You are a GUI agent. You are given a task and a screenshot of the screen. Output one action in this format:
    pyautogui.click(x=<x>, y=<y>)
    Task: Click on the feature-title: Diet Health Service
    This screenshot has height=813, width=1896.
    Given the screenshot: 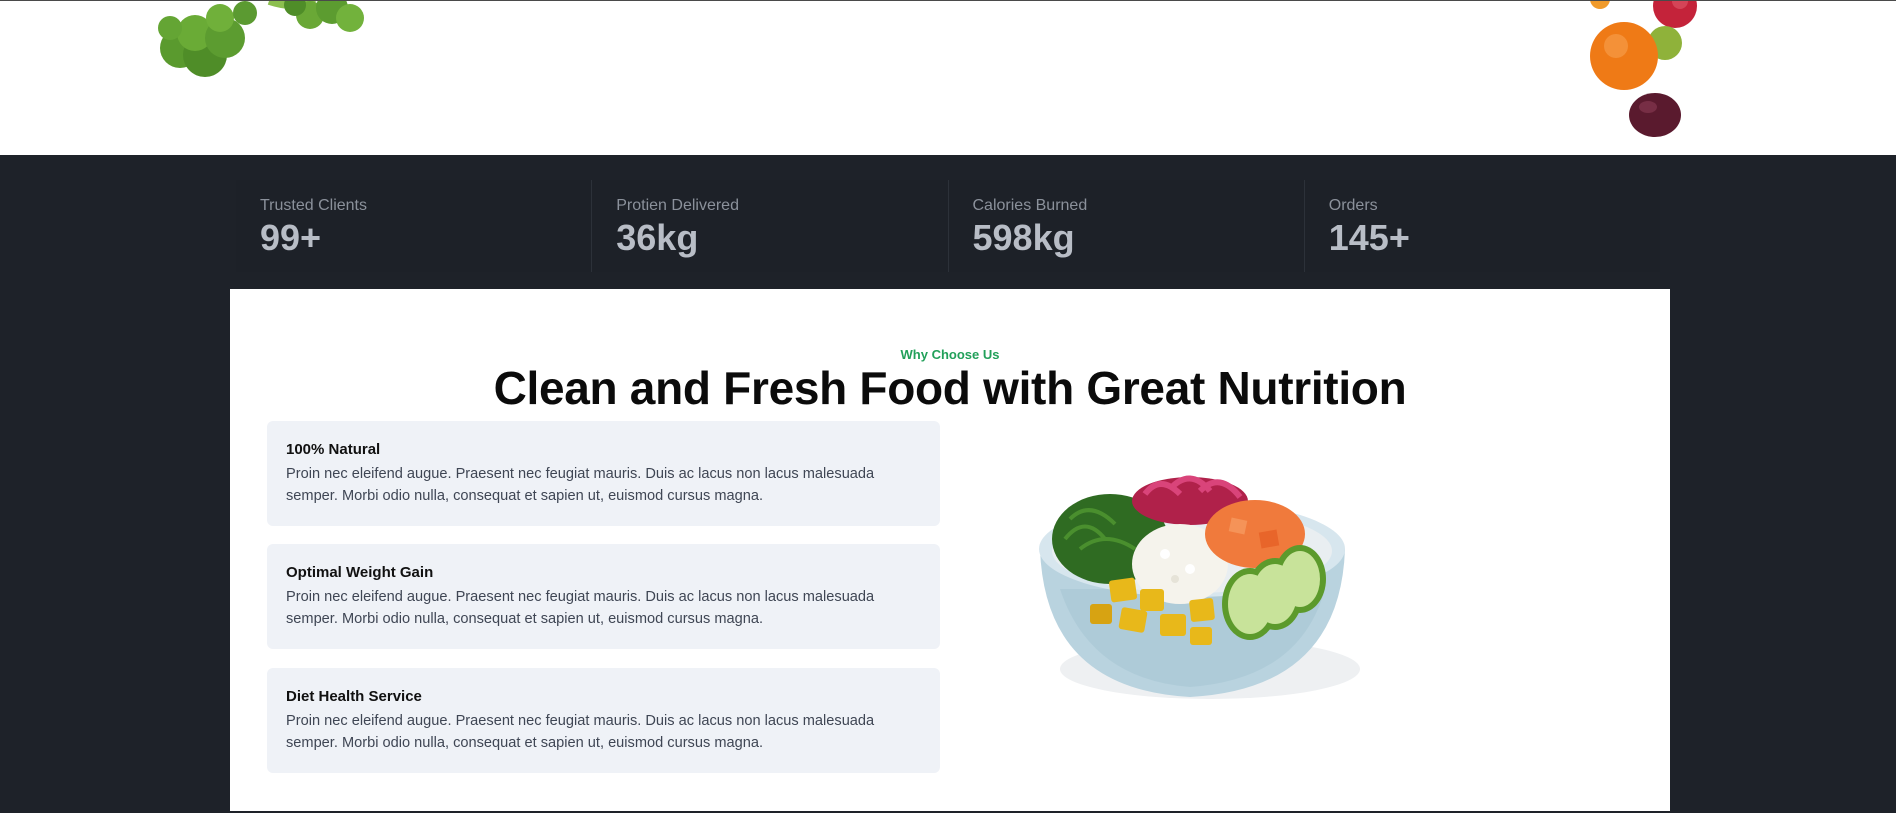 What is the action you would take?
    pyautogui.click(x=354, y=696)
    